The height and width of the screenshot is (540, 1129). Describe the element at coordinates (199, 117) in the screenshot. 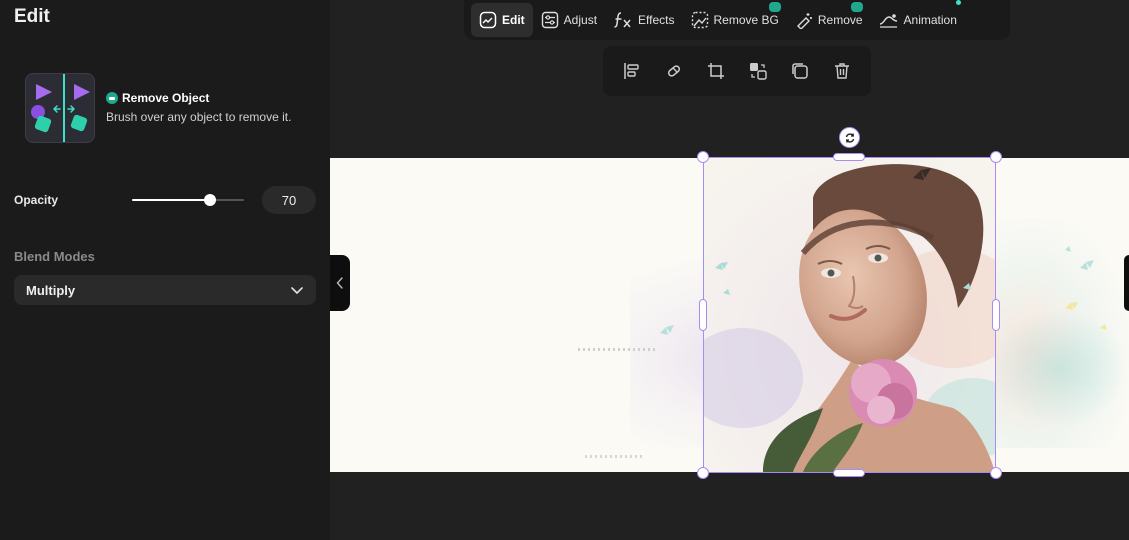

I see `feature-description: Brush over any object to remove it.` at that location.